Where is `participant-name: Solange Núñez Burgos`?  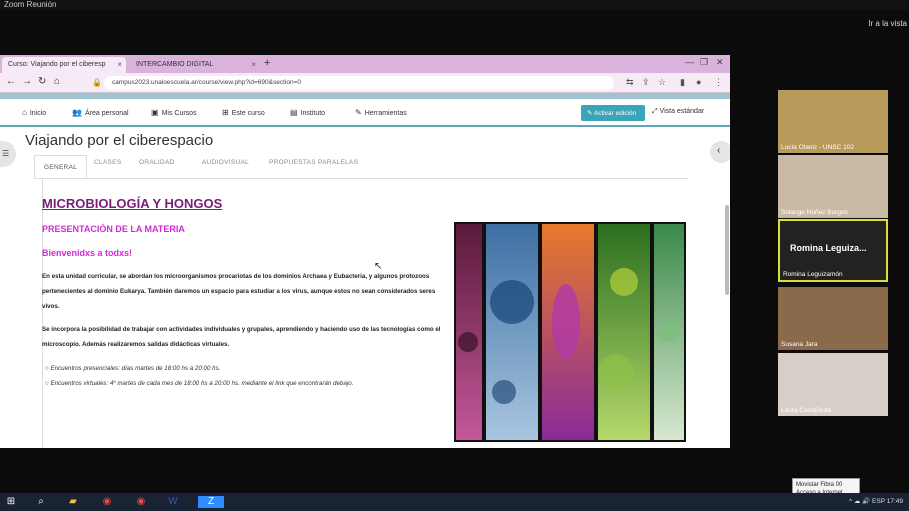 participant-name: Solange Núñez Burgos is located at coordinates (814, 212).